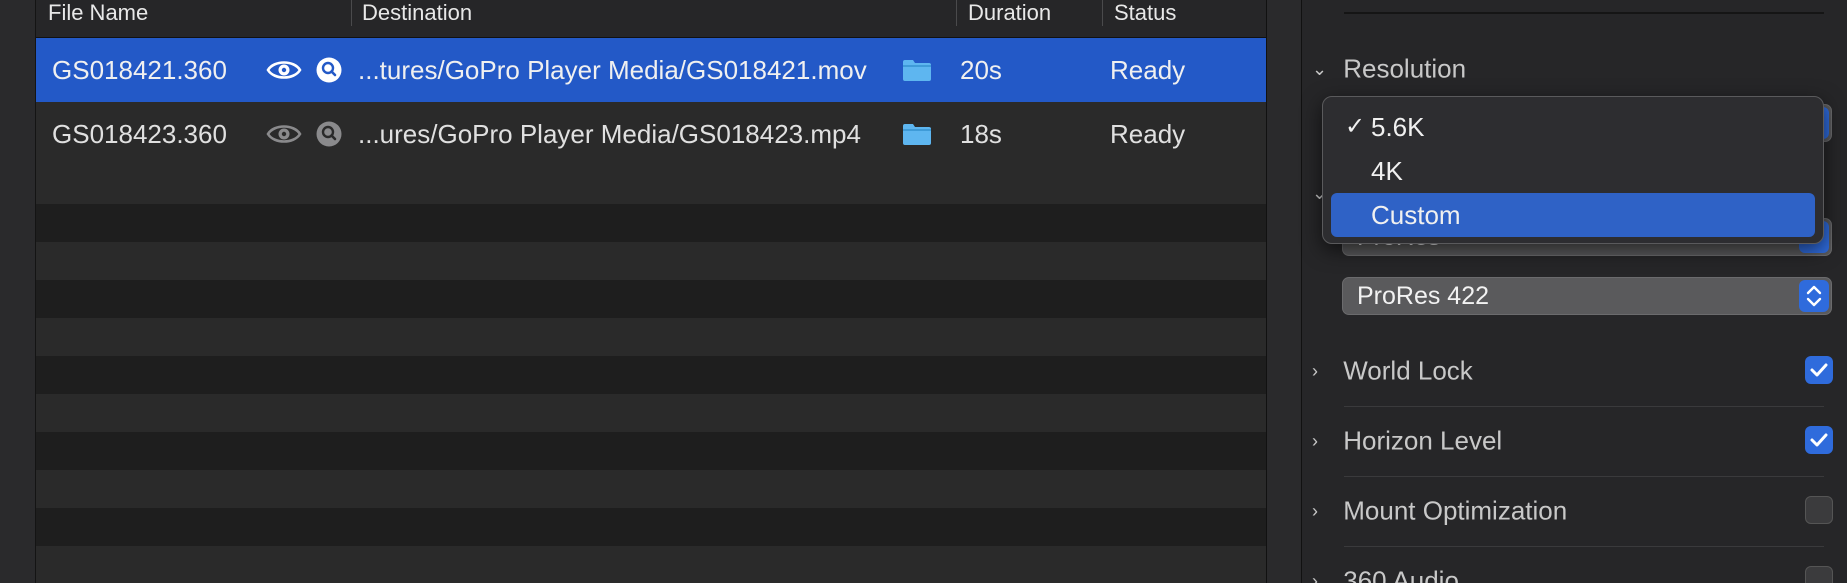 The height and width of the screenshot is (583, 1847). I want to click on world-lock-row: › World Lock, so click(1392, 370).